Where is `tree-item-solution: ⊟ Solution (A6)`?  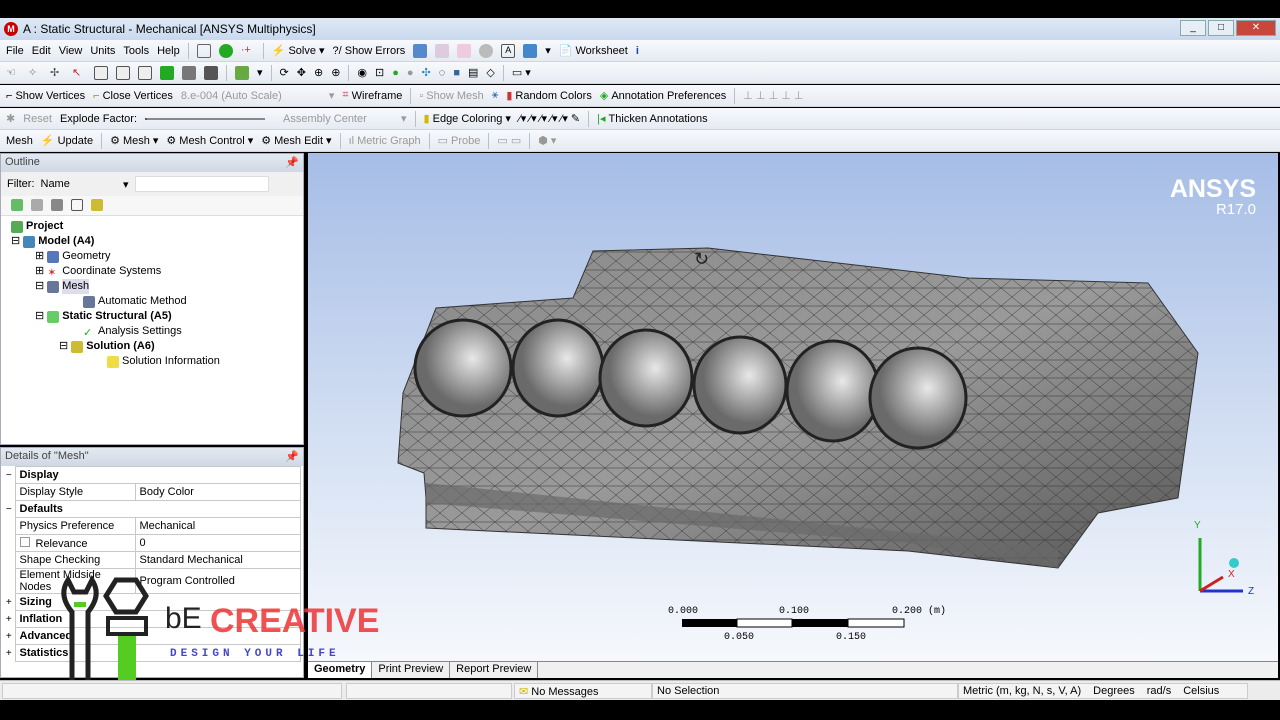 tree-item-solution: ⊟ Solution (A6) is located at coordinates (152, 346).